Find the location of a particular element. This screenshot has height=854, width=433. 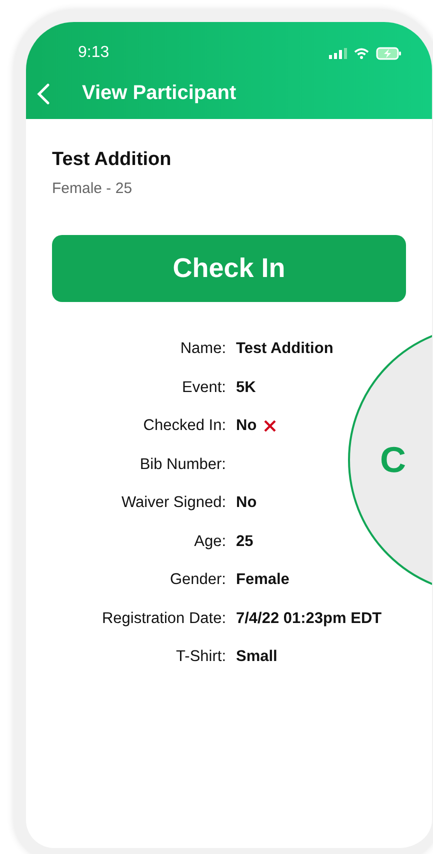

field-label: Age: is located at coordinates (209, 541).